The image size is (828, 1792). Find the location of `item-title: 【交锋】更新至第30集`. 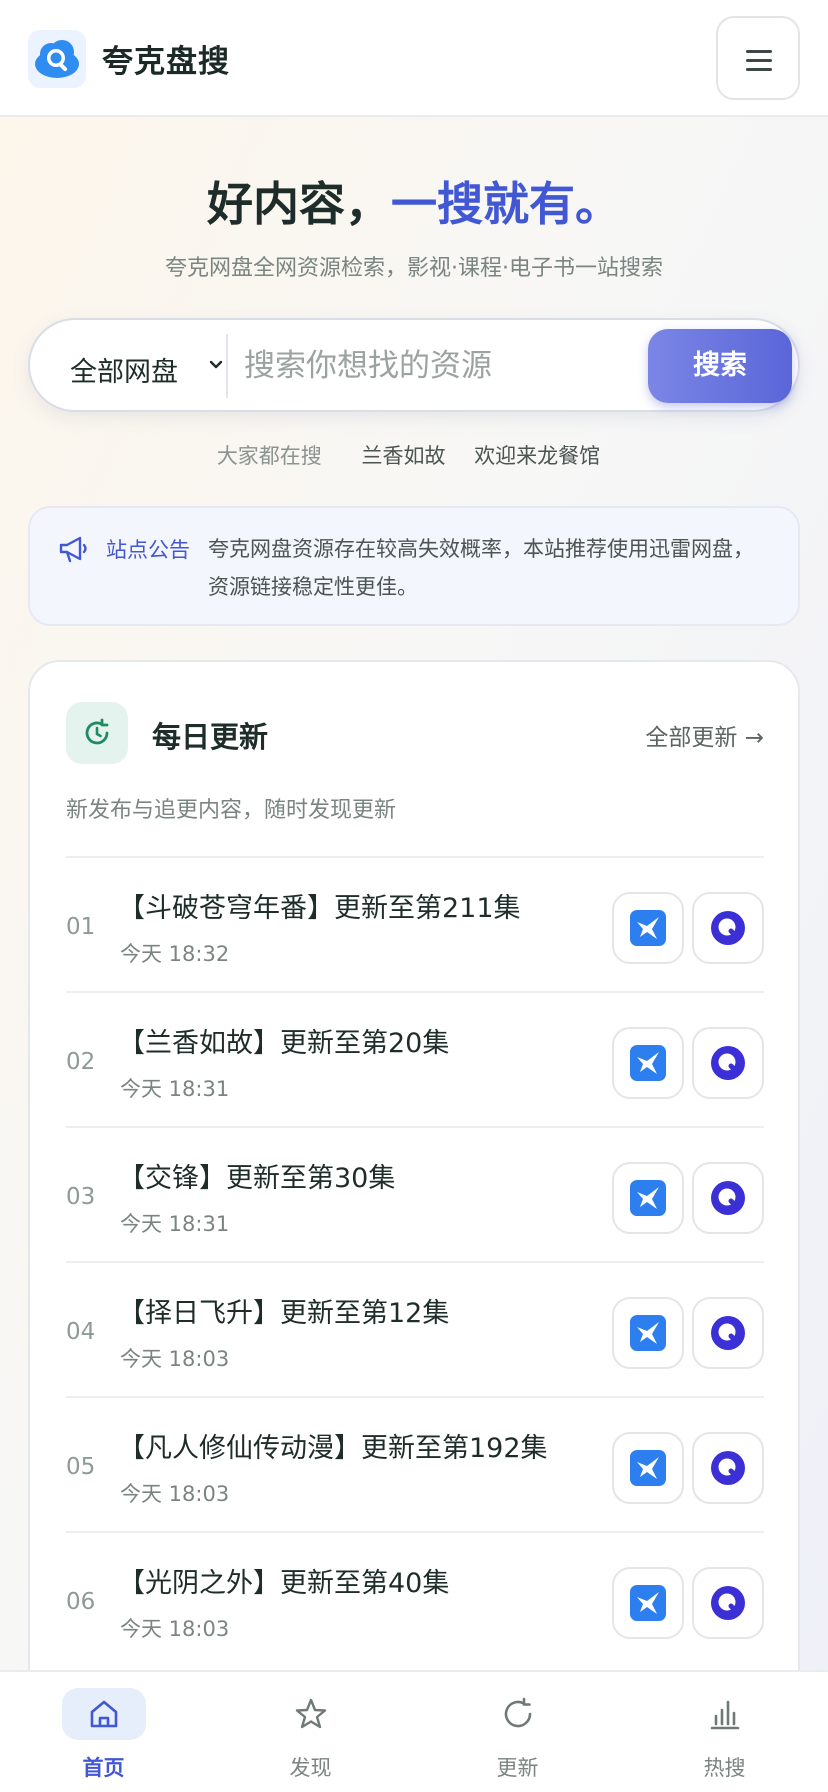

item-title: 【交锋】更新至第30集 is located at coordinates (256, 1175).